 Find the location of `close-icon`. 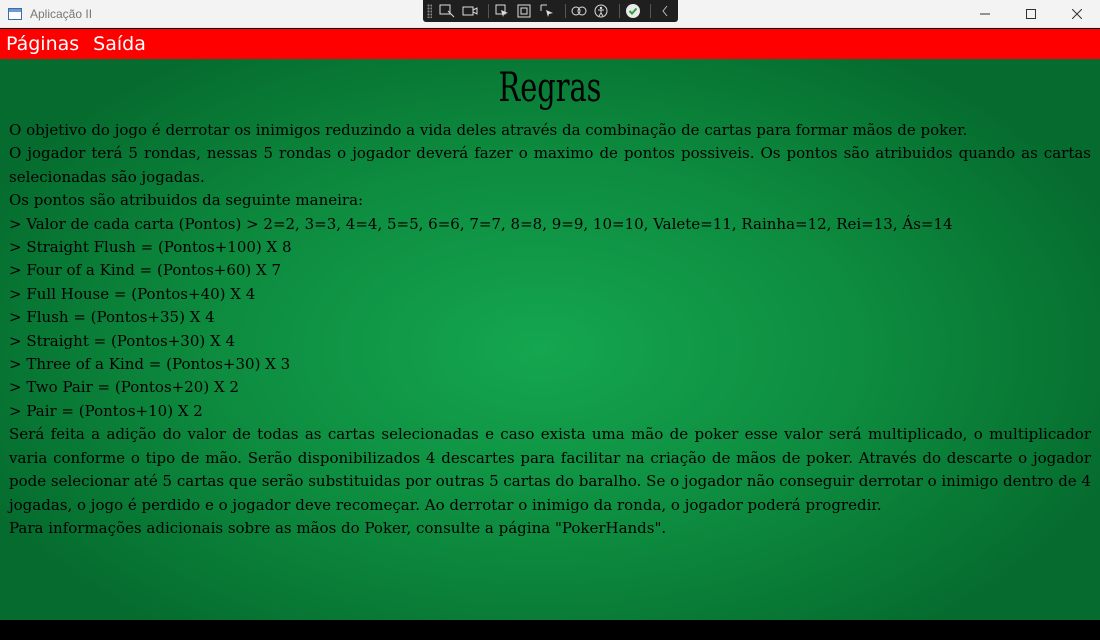

close-icon is located at coordinates (1077, 14).